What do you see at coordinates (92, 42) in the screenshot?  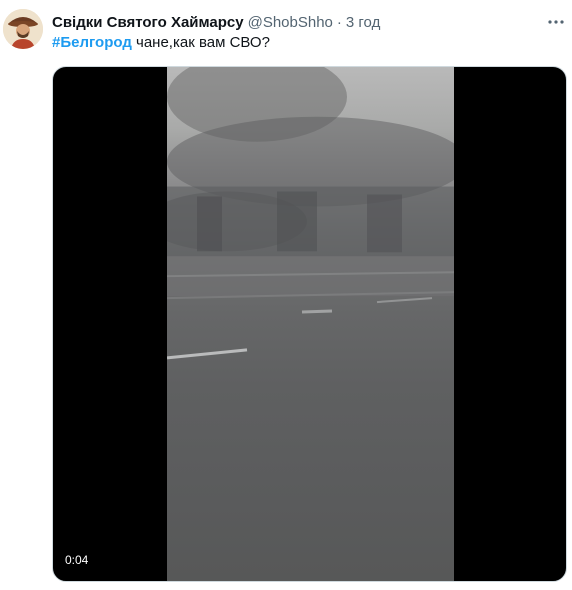 I see `hashtag-link: #Белгород` at bounding box center [92, 42].